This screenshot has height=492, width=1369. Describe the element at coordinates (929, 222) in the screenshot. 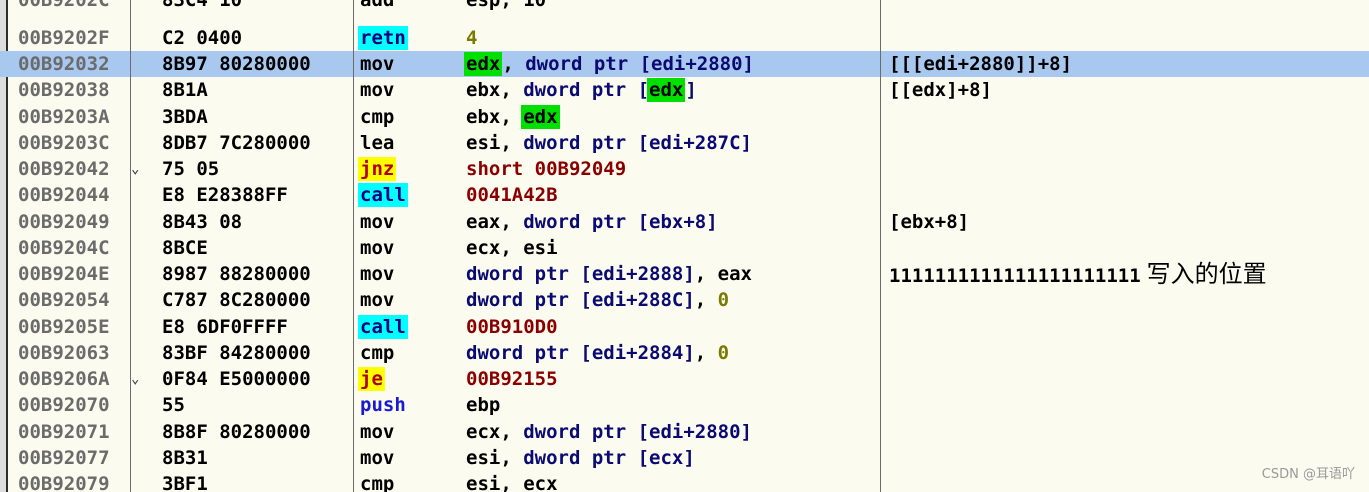

I see `comment: [ebx+8]` at that location.